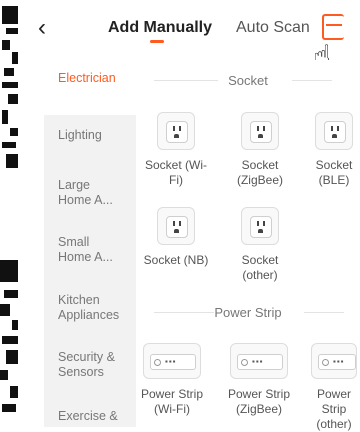  I want to click on tab-add-manually: Add Manually, so click(160, 28).